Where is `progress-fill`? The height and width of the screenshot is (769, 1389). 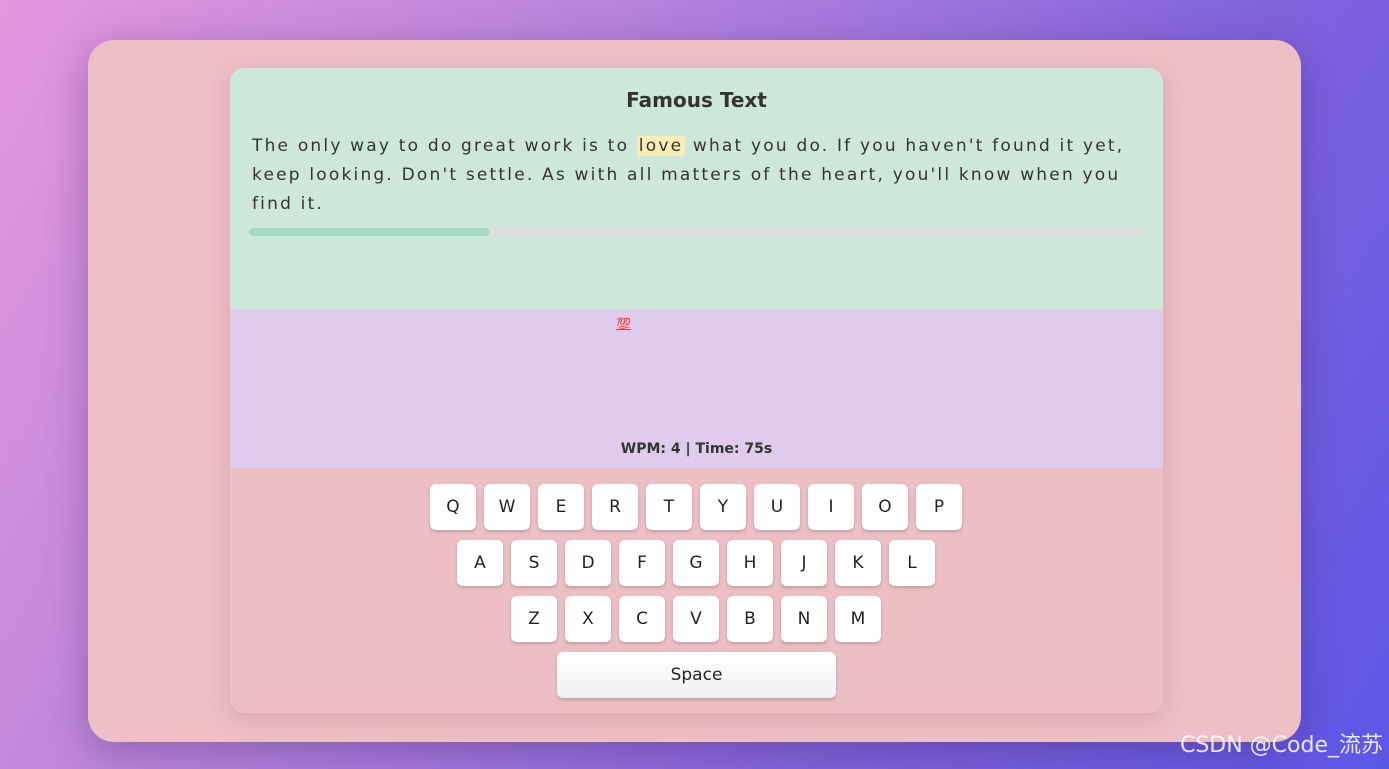
progress-fill is located at coordinates (370, 232).